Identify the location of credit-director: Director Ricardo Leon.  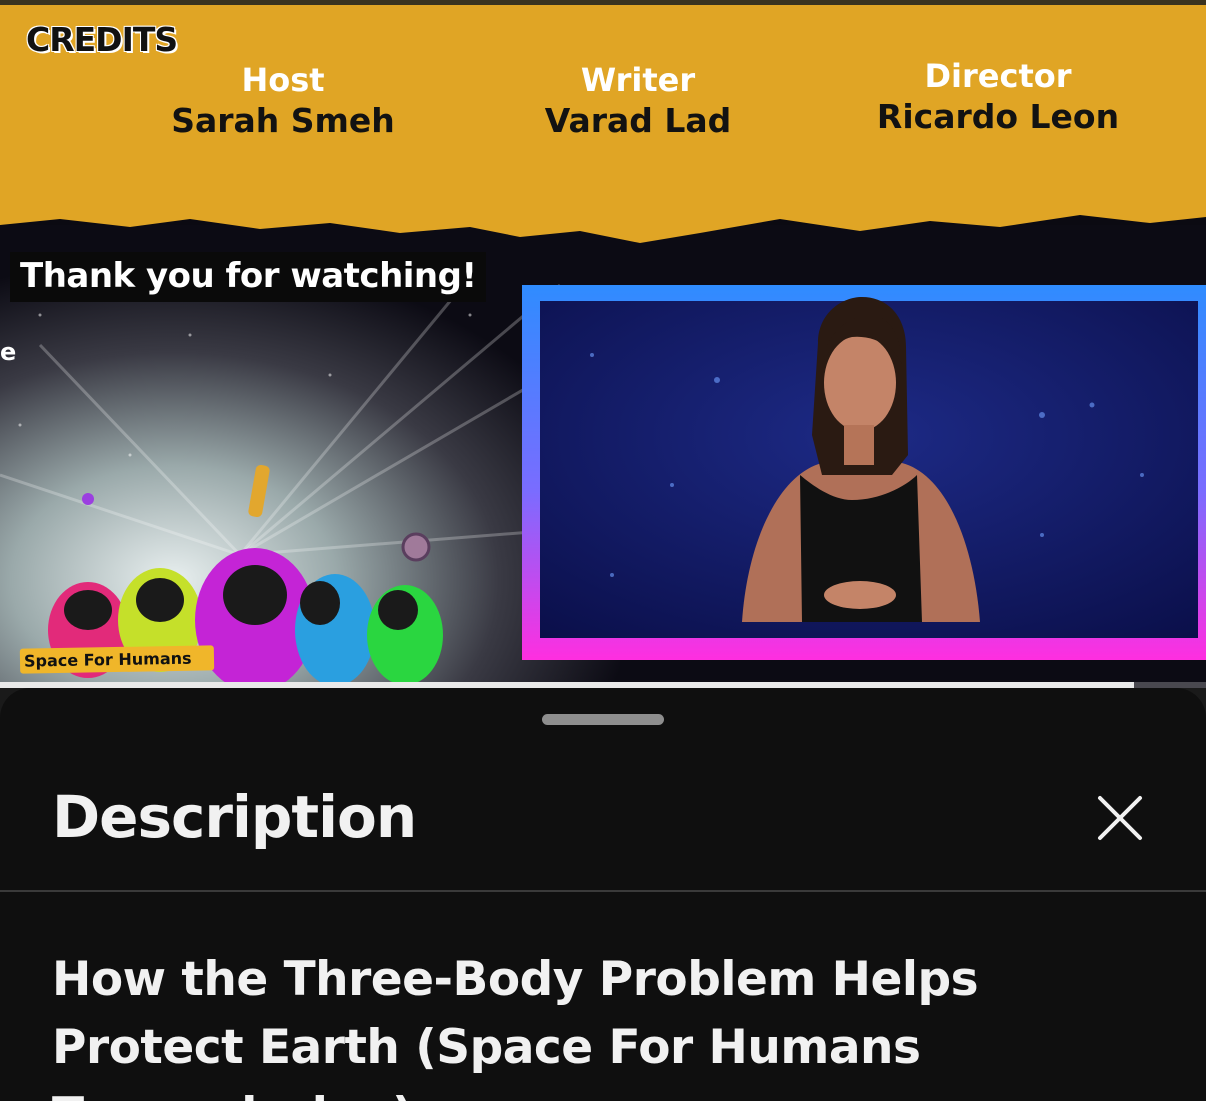
(998, 97).